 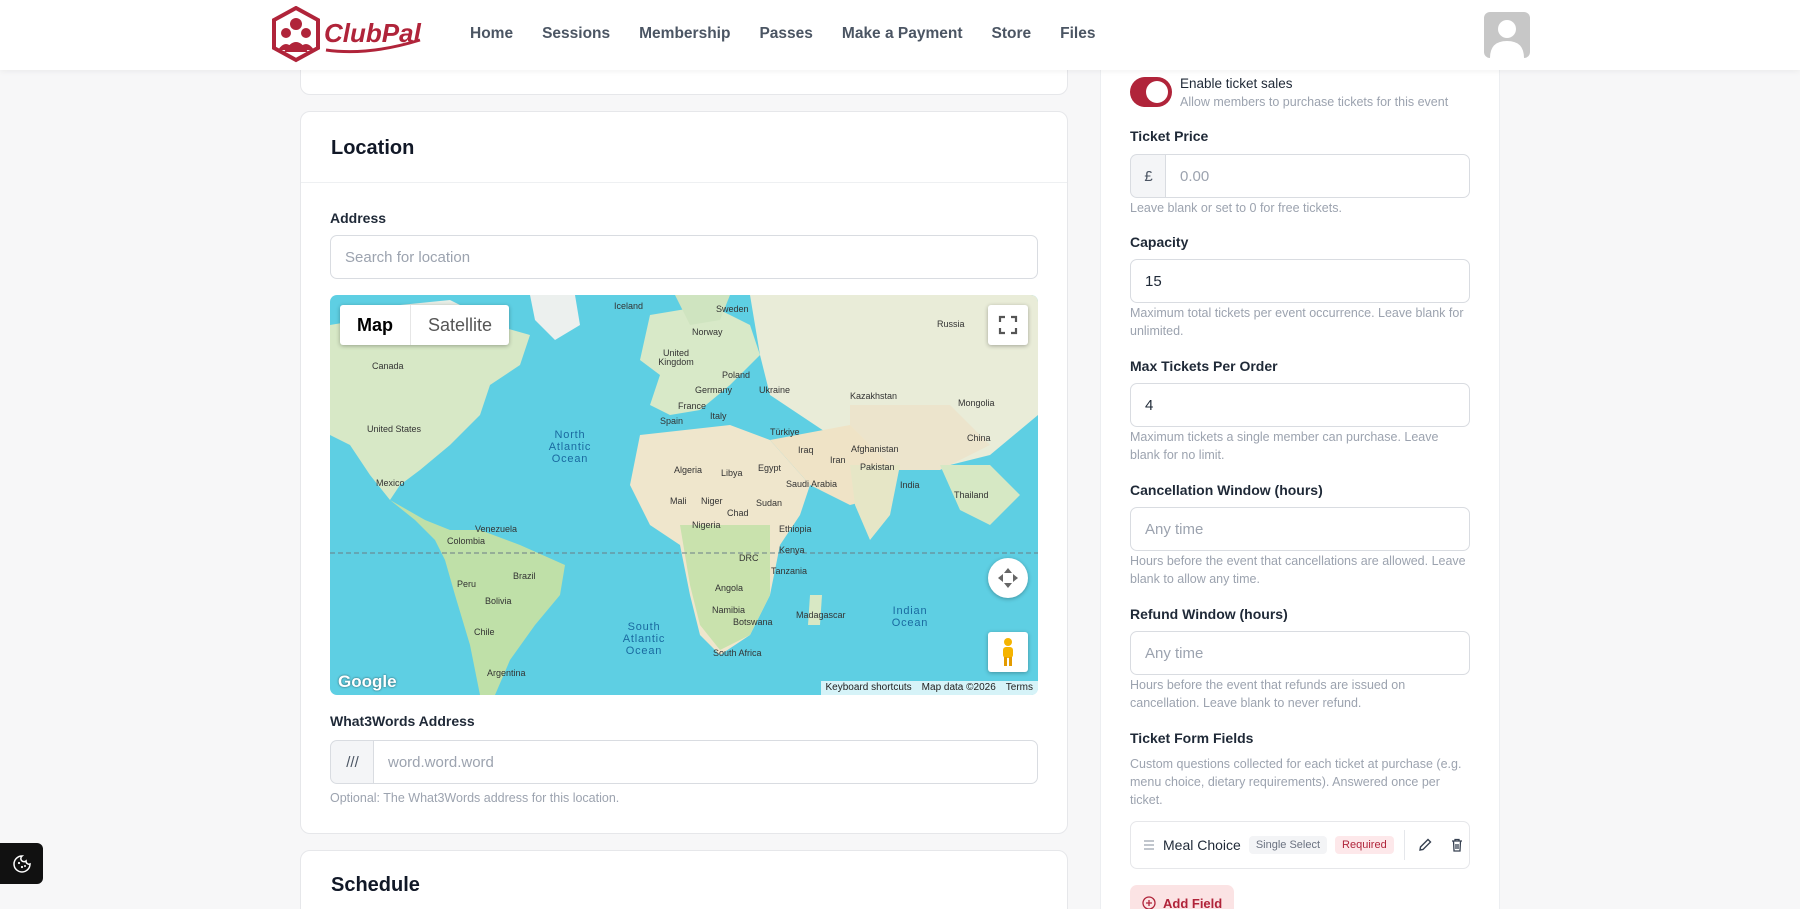 I want to click on map-place: Tanzania, so click(x=789, y=571).